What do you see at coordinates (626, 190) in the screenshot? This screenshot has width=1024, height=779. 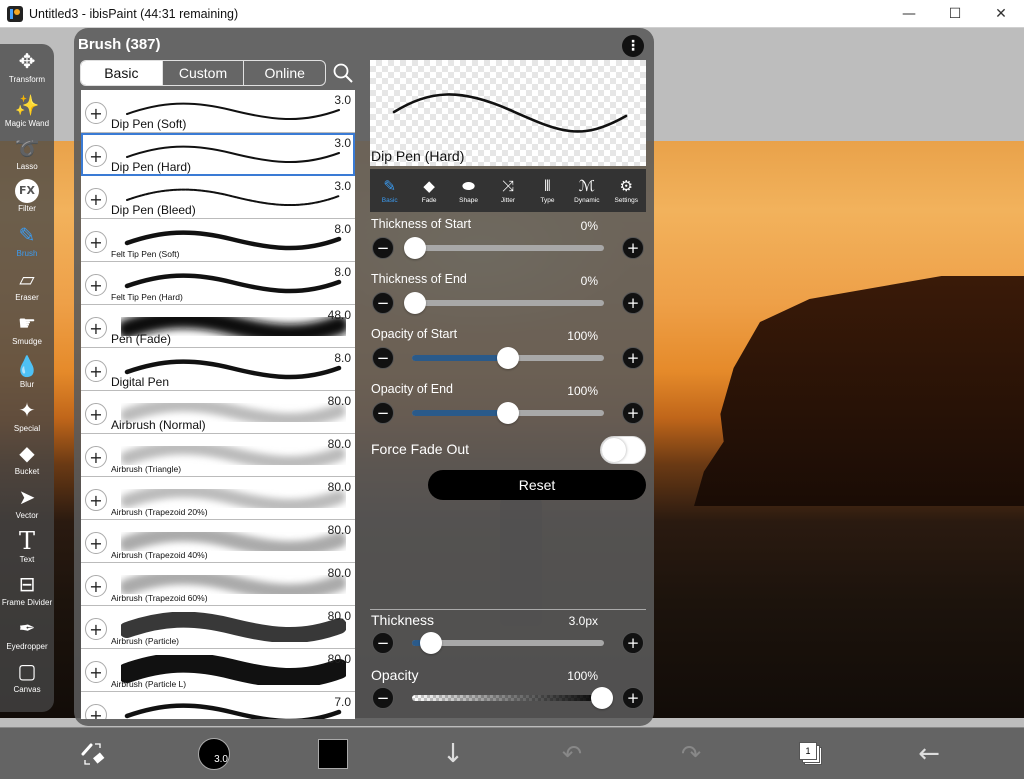 I see `property-tab-settings: ⚙ Settings` at bounding box center [626, 190].